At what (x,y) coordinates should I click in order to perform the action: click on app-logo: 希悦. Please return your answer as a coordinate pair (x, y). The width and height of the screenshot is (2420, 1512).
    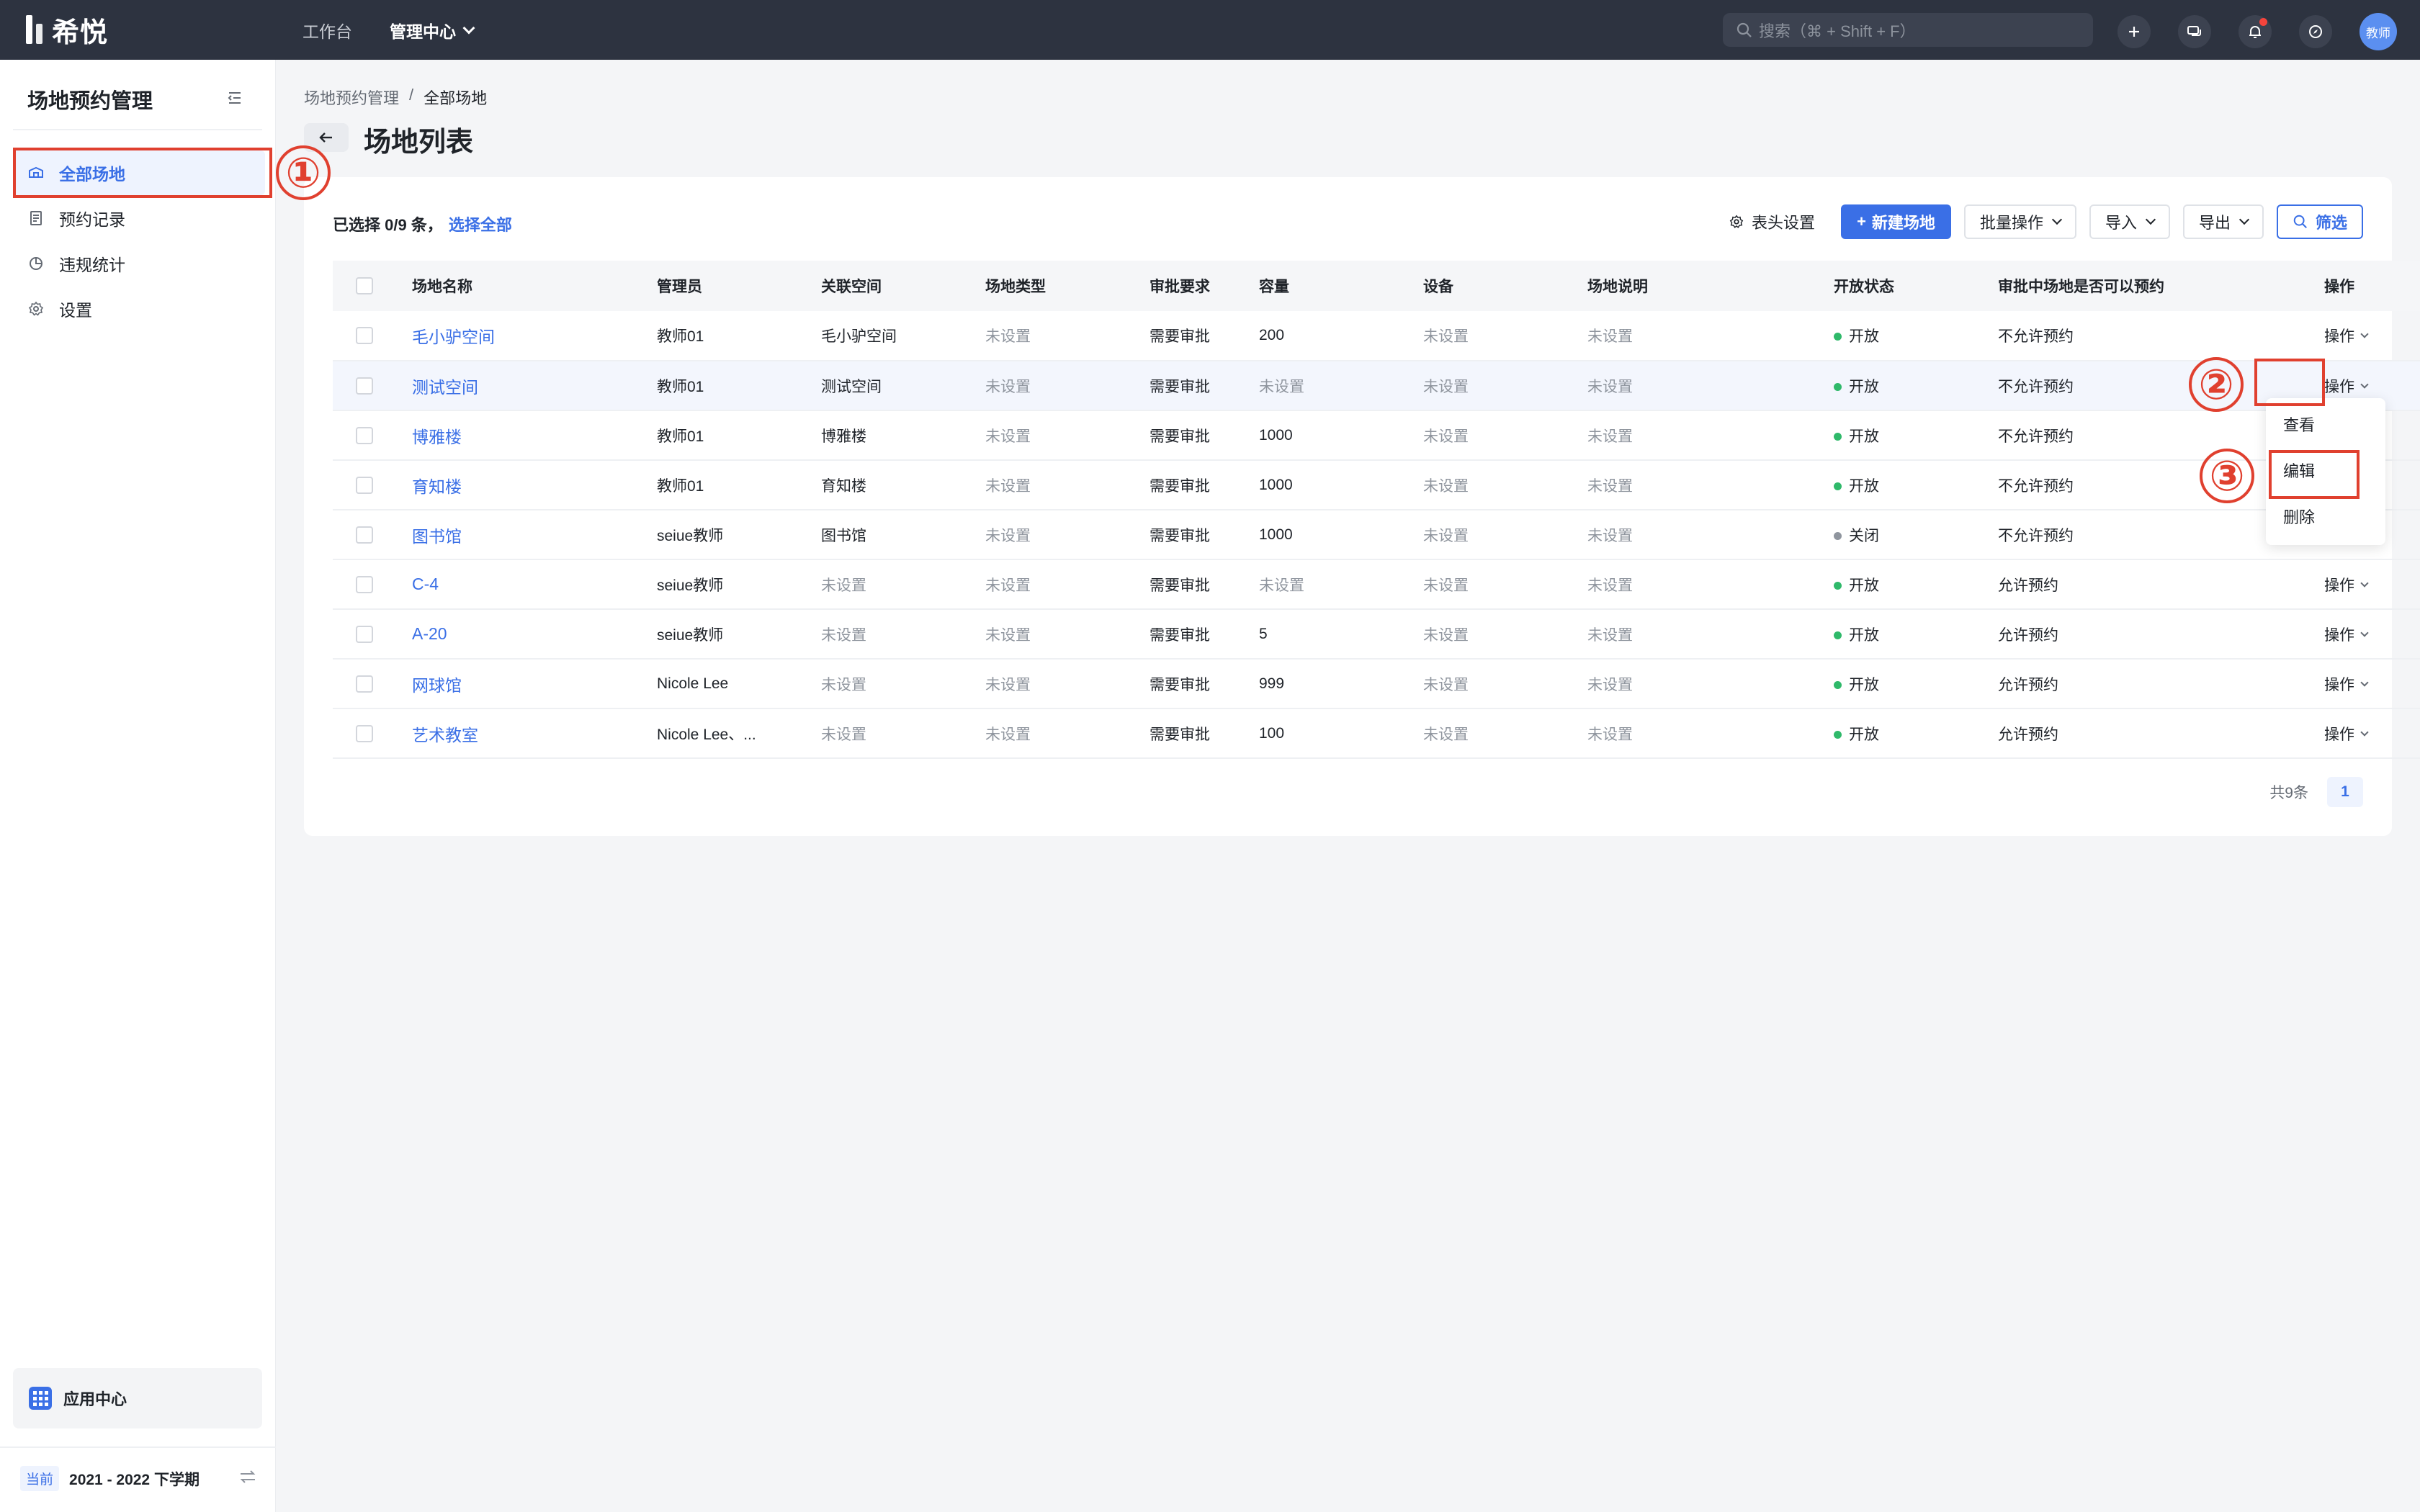
    Looking at the image, I should click on (67, 31).